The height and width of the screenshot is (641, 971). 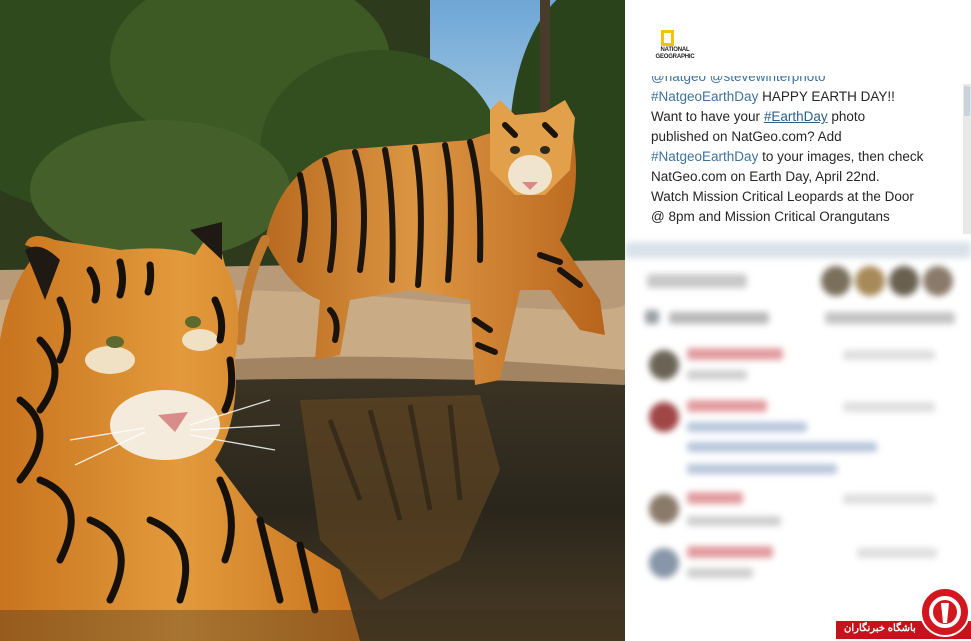 What do you see at coordinates (903, 614) in the screenshot?
I see `watermark-badge: باشگاه خبرنگاران` at bounding box center [903, 614].